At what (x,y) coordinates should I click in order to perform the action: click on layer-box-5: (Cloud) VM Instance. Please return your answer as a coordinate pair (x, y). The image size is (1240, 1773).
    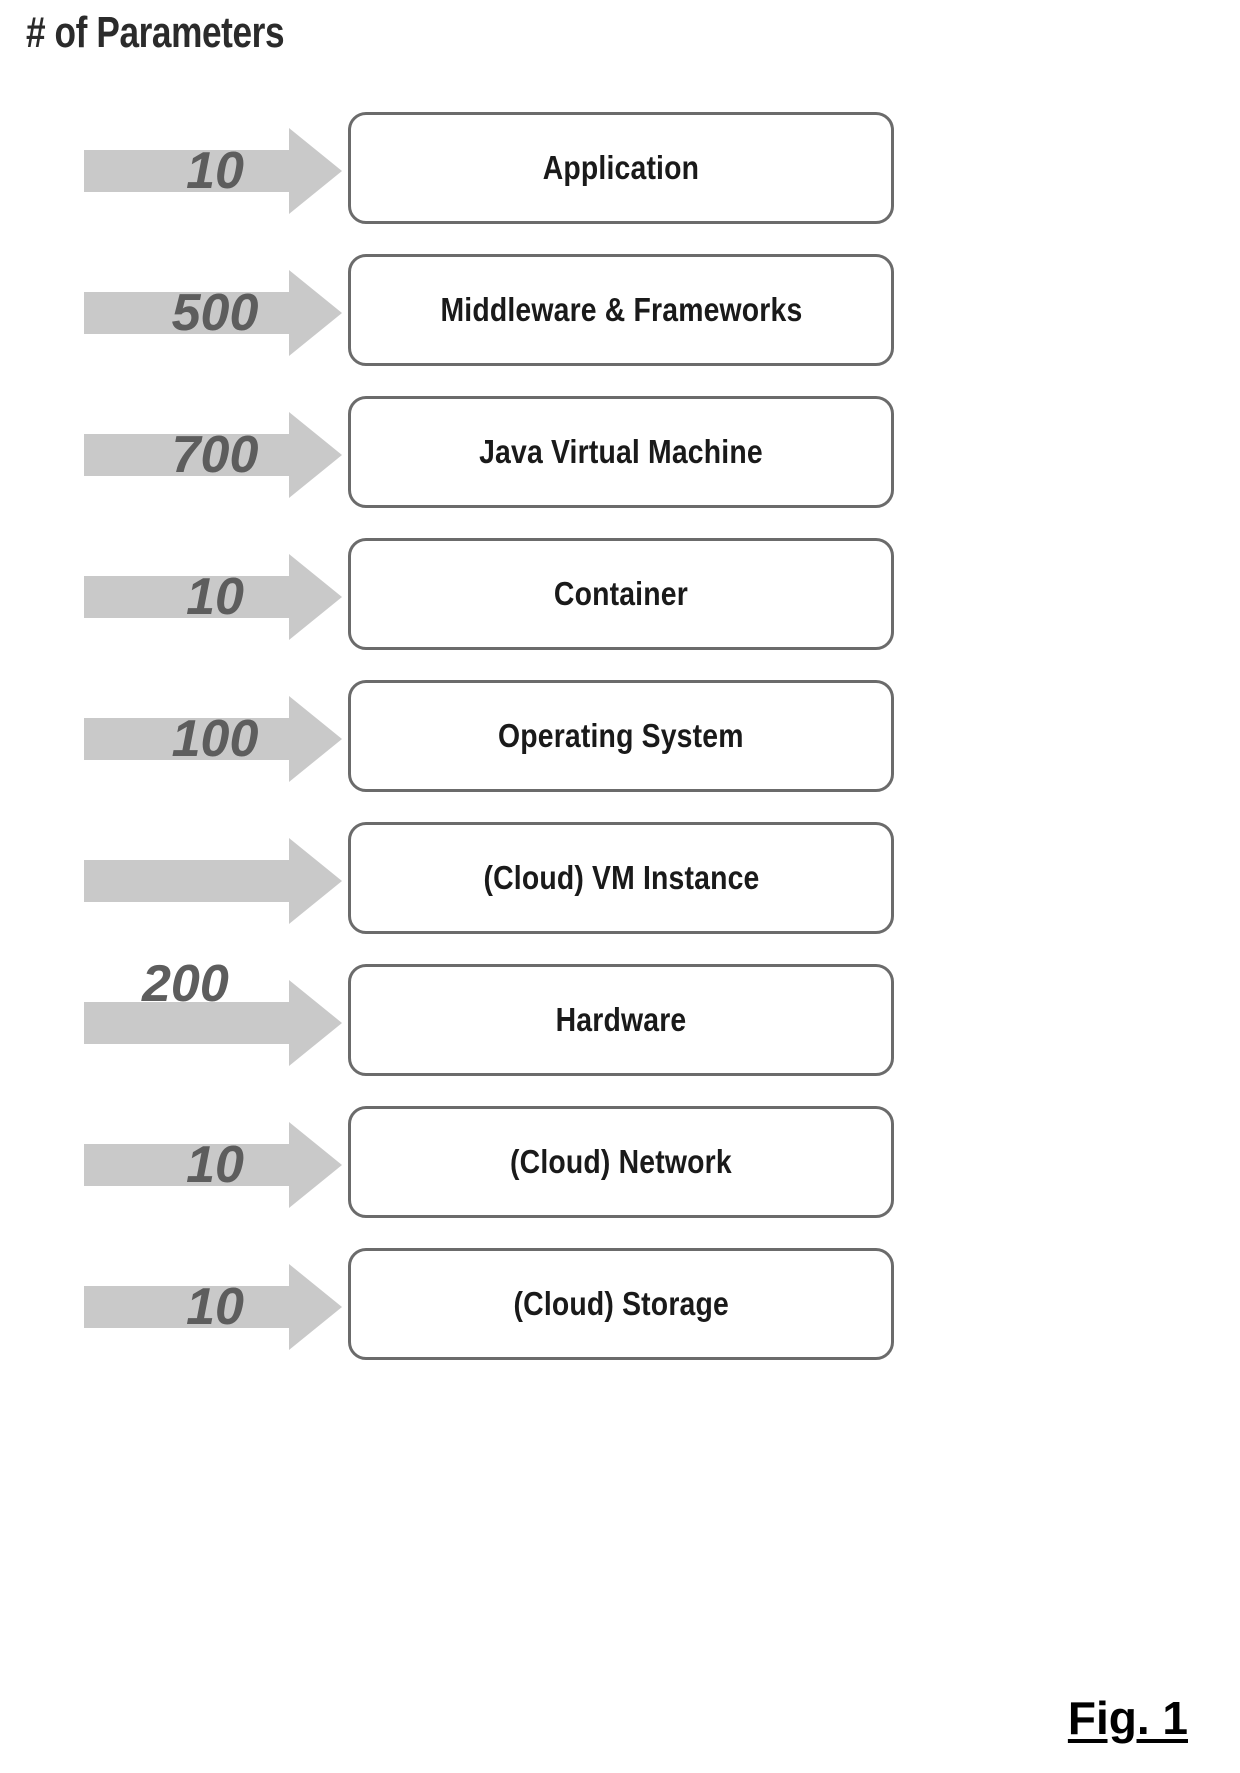
    Looking at the image, I should click on (621, 878).